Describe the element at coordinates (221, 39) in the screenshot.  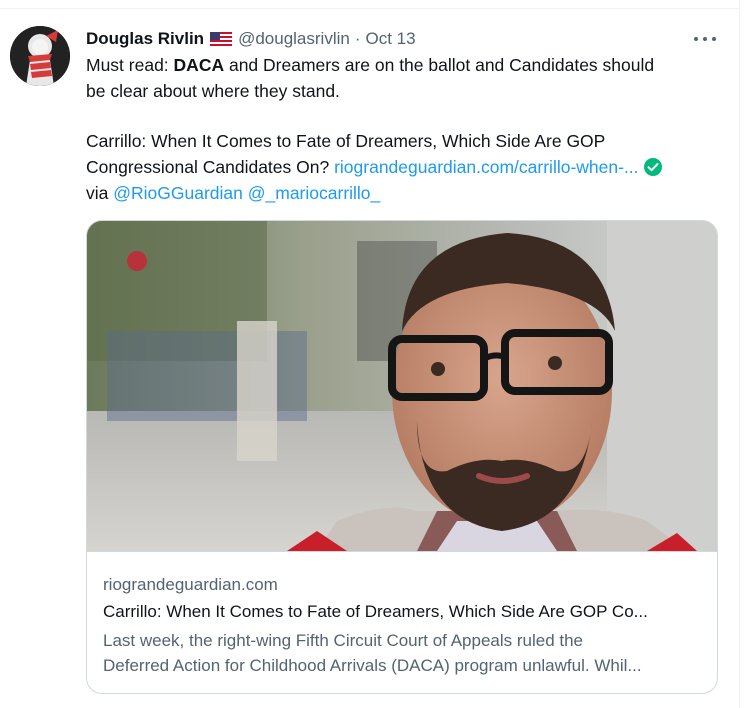
I see `us-flag-icon` at that location.